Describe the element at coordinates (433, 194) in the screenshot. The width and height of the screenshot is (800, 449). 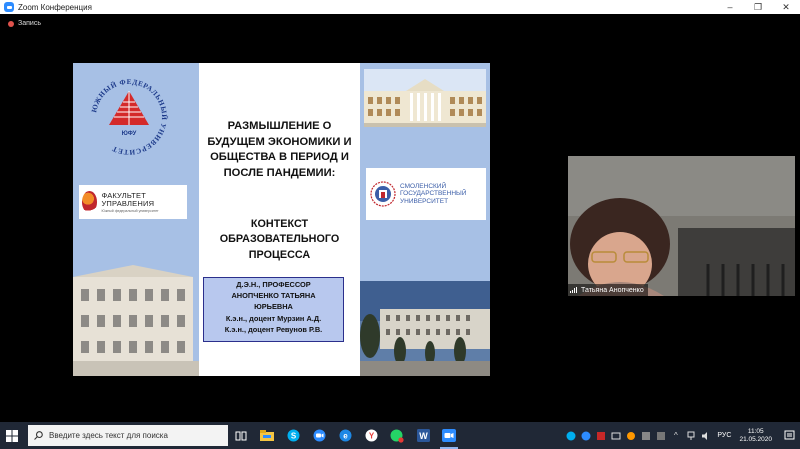
I see `smolensk-logo-line: ГОСУДАРСТВЕННЫЙ` at that location.